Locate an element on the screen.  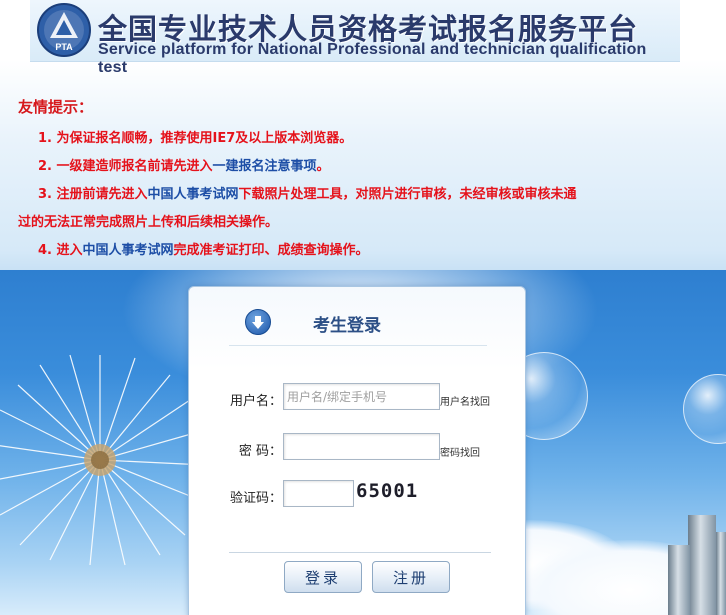
arrow-down-icon is located at coordinates (258, 322).